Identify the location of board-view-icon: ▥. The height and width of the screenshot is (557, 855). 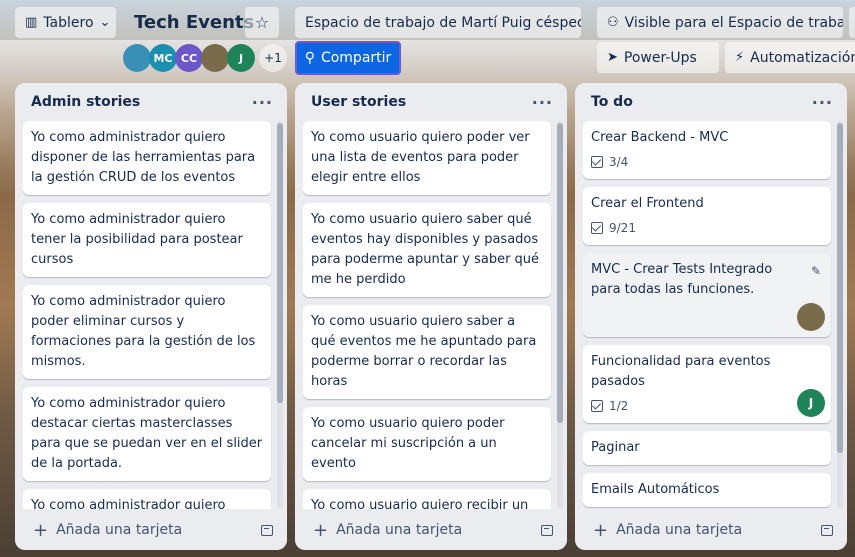
(31, 22).